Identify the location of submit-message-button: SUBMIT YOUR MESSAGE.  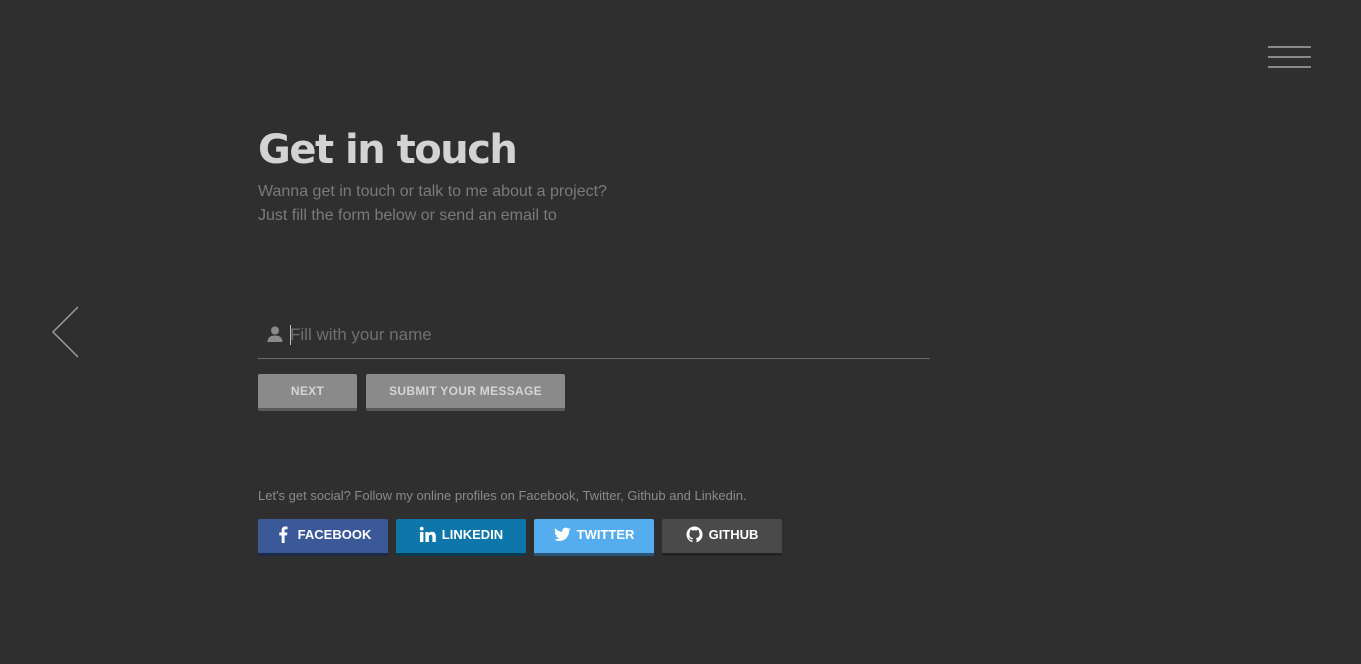
(465, 392).